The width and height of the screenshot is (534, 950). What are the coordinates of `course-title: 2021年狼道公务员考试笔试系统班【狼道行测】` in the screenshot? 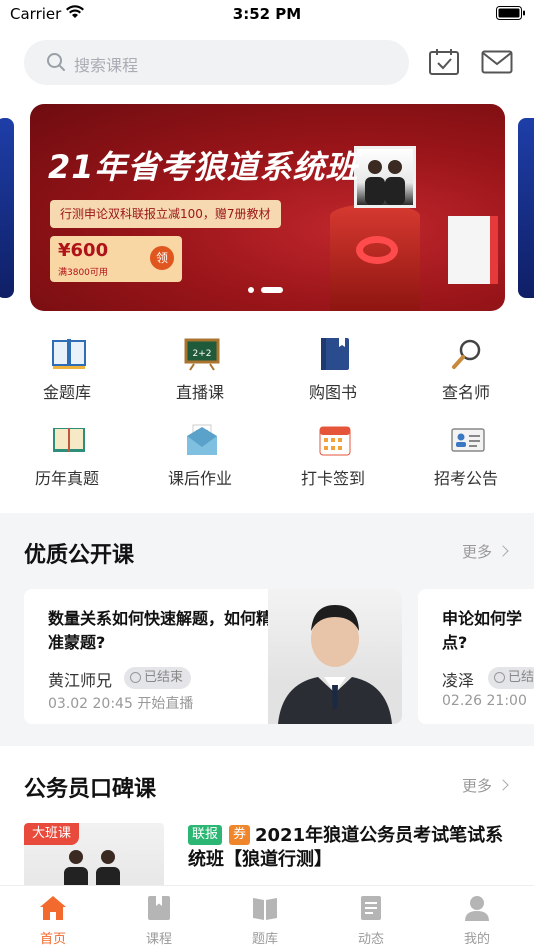 It's located at (353, 848).